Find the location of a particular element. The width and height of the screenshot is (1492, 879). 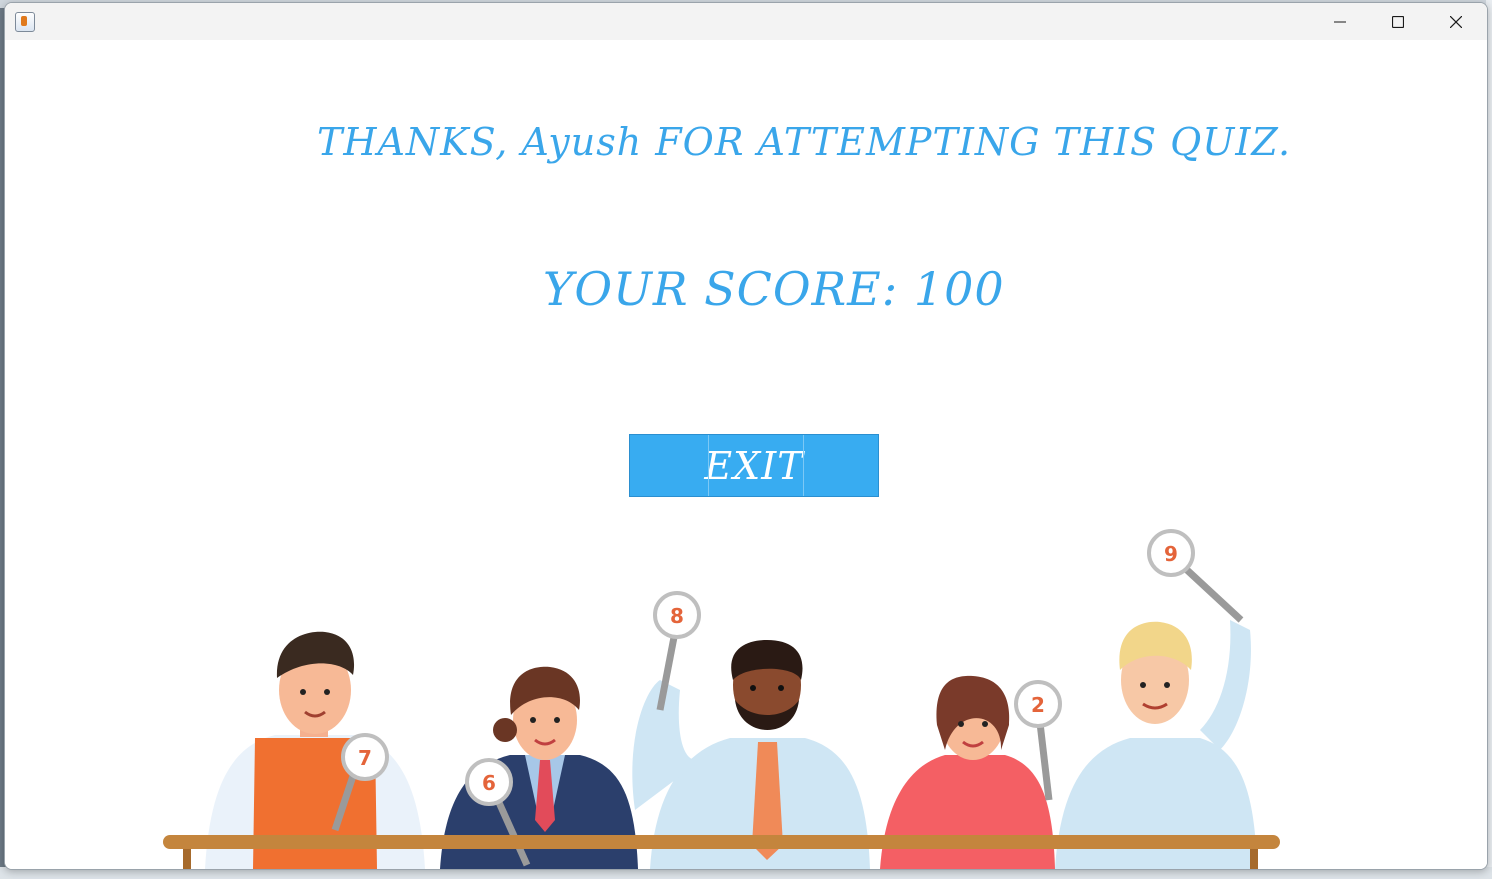

java-app-icon is located at coordinates (25, 22).